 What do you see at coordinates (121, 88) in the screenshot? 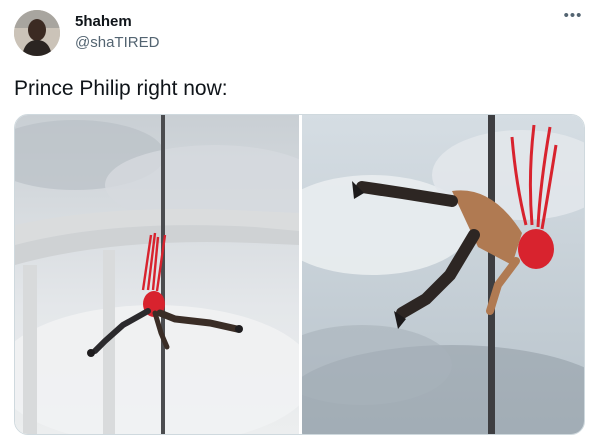
I see `tweet-text: Prince Philip right now:` at bounding box center [121, 88].